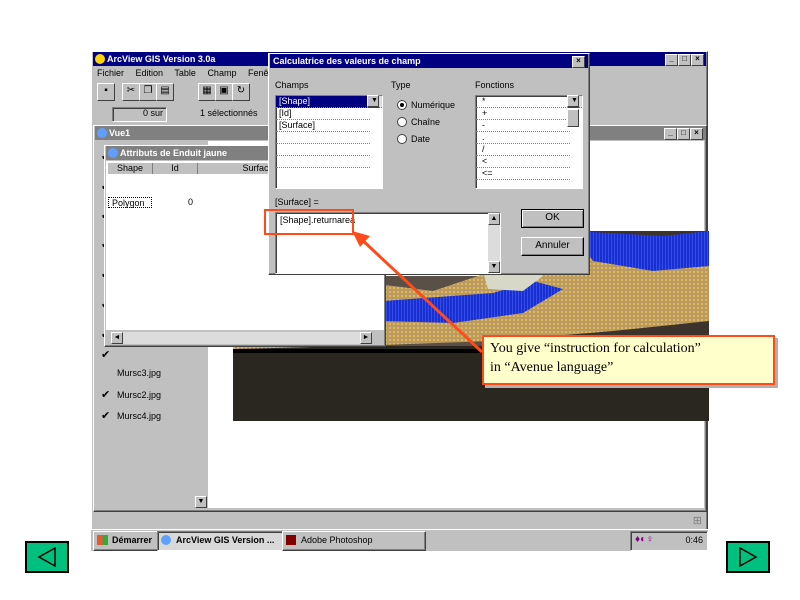 Image resolution: width=800 pixels, height=600 pixels. I want to click on functions-scroll-thumb, so click(573, 118).